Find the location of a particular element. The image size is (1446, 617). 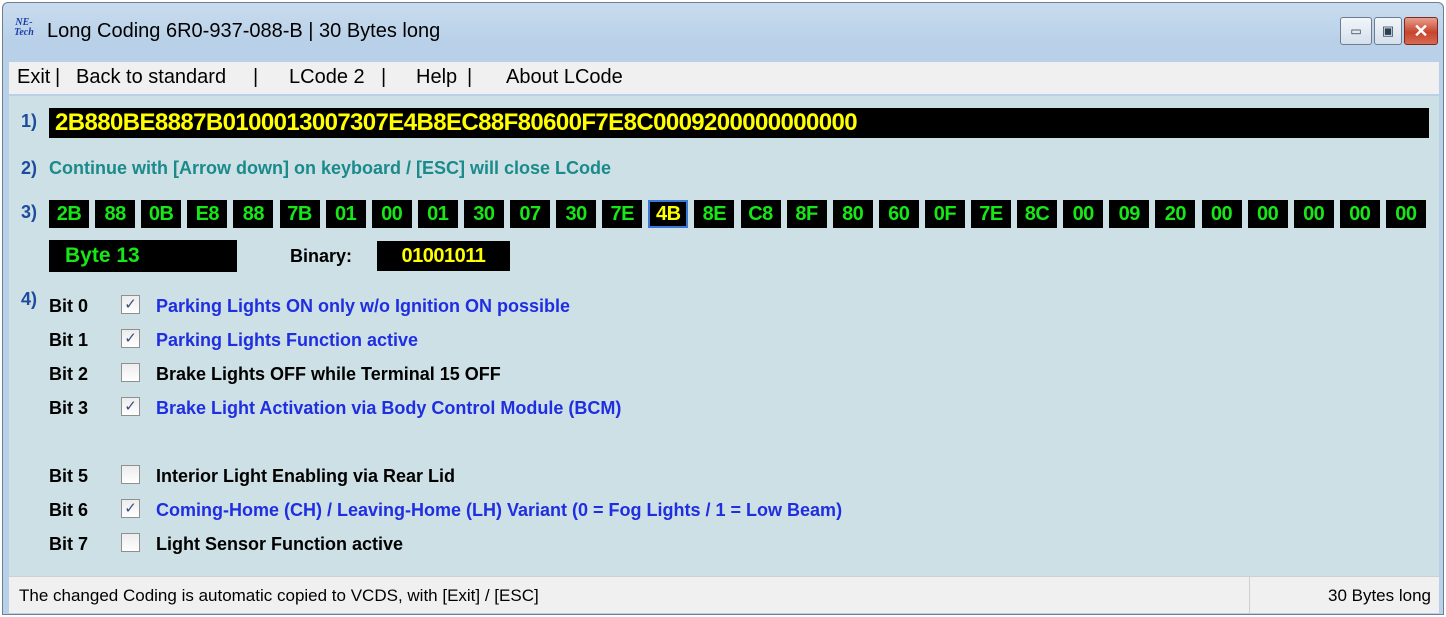

step-1-label: 1) is located at coordinates (29, 121).